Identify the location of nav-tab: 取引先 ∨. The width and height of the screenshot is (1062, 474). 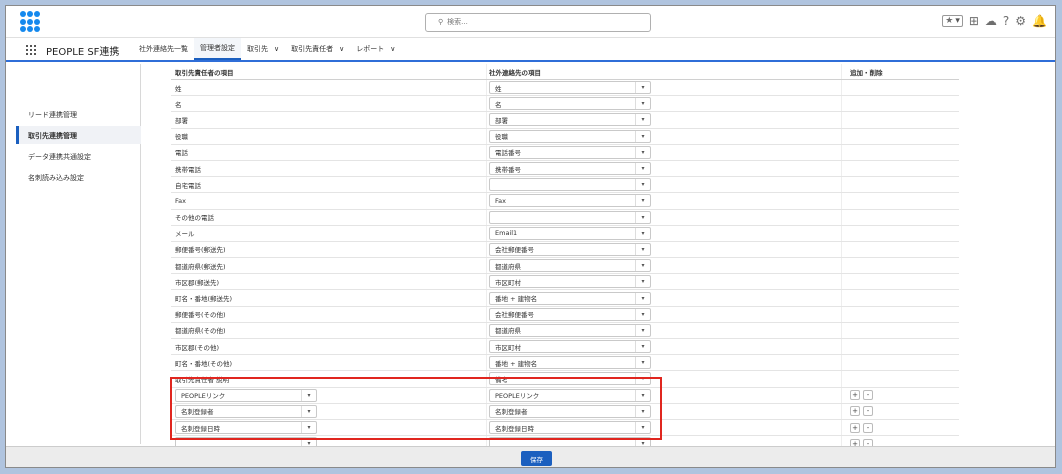
(263, 49).